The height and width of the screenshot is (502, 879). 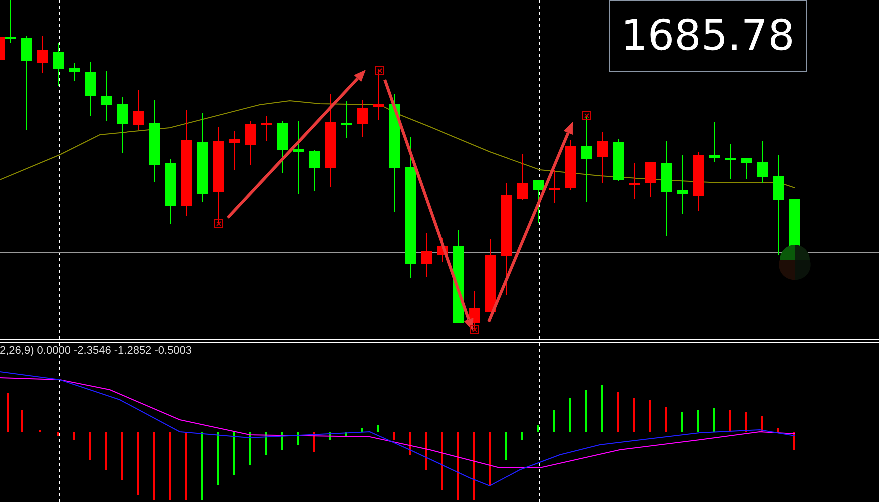 I want to click on circle-marker-drawing, so click(x=795, y=262).